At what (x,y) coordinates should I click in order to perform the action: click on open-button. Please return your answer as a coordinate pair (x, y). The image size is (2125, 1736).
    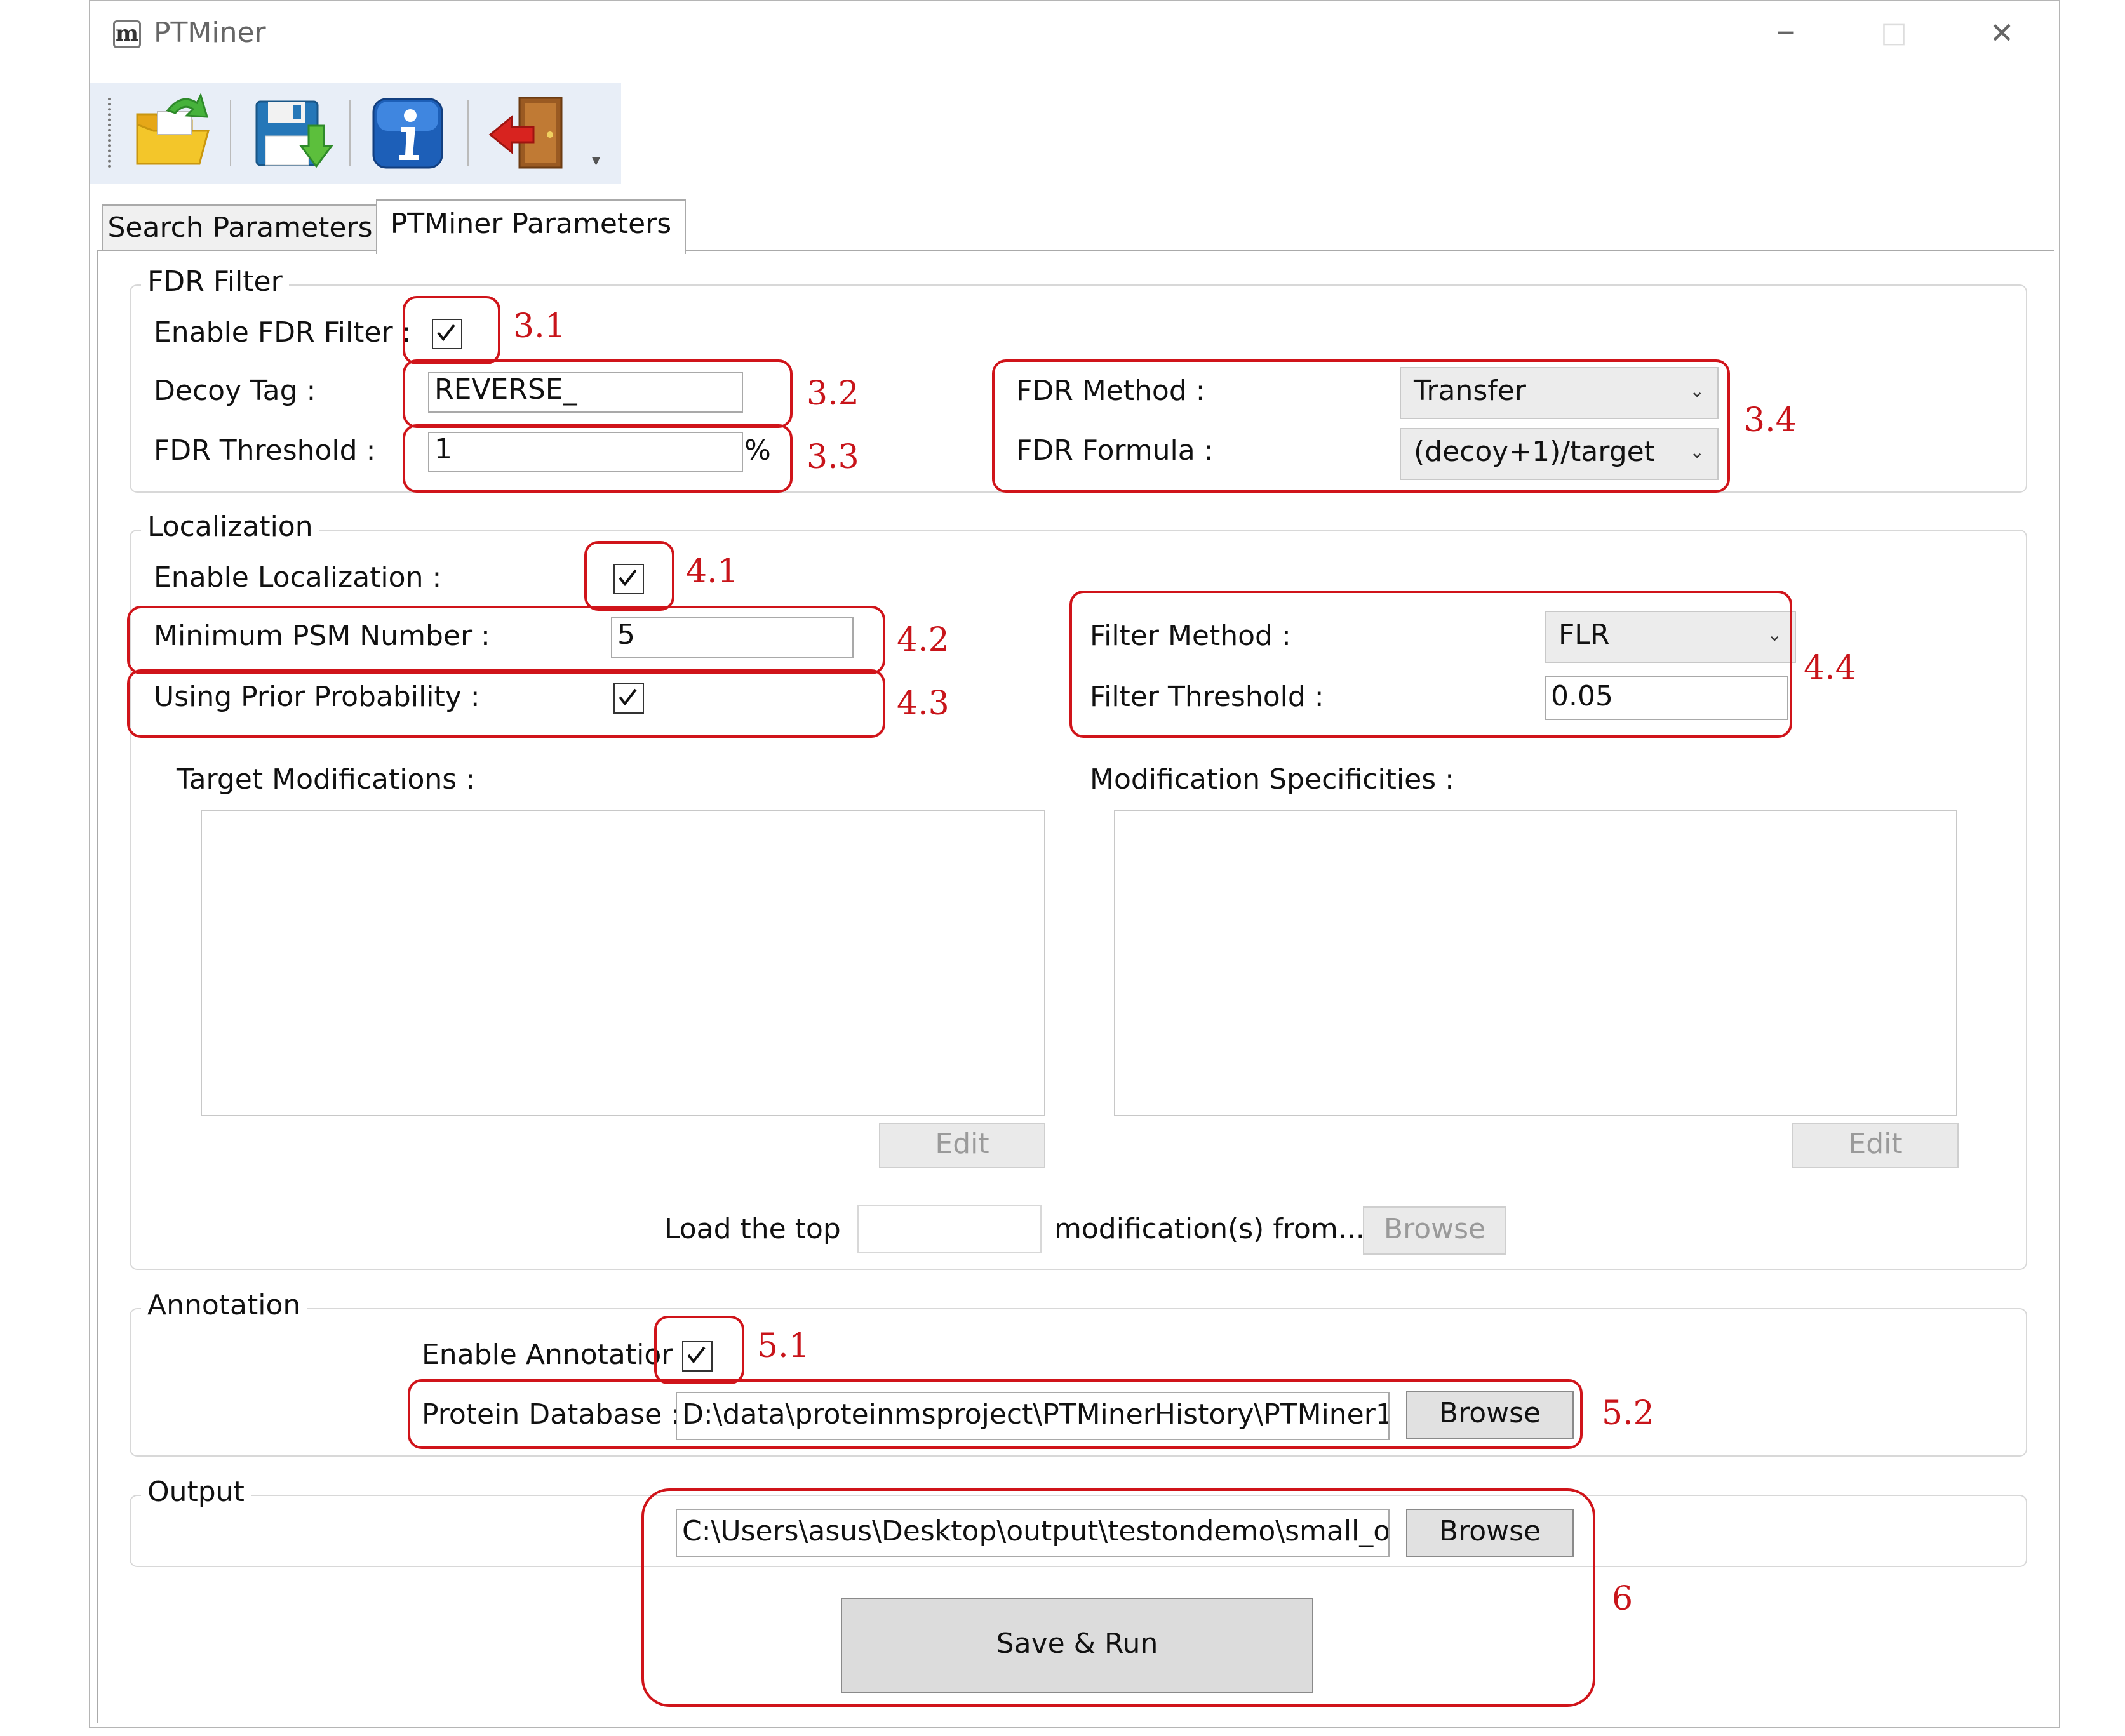
    Looking at the image, I should click on (173, 133).